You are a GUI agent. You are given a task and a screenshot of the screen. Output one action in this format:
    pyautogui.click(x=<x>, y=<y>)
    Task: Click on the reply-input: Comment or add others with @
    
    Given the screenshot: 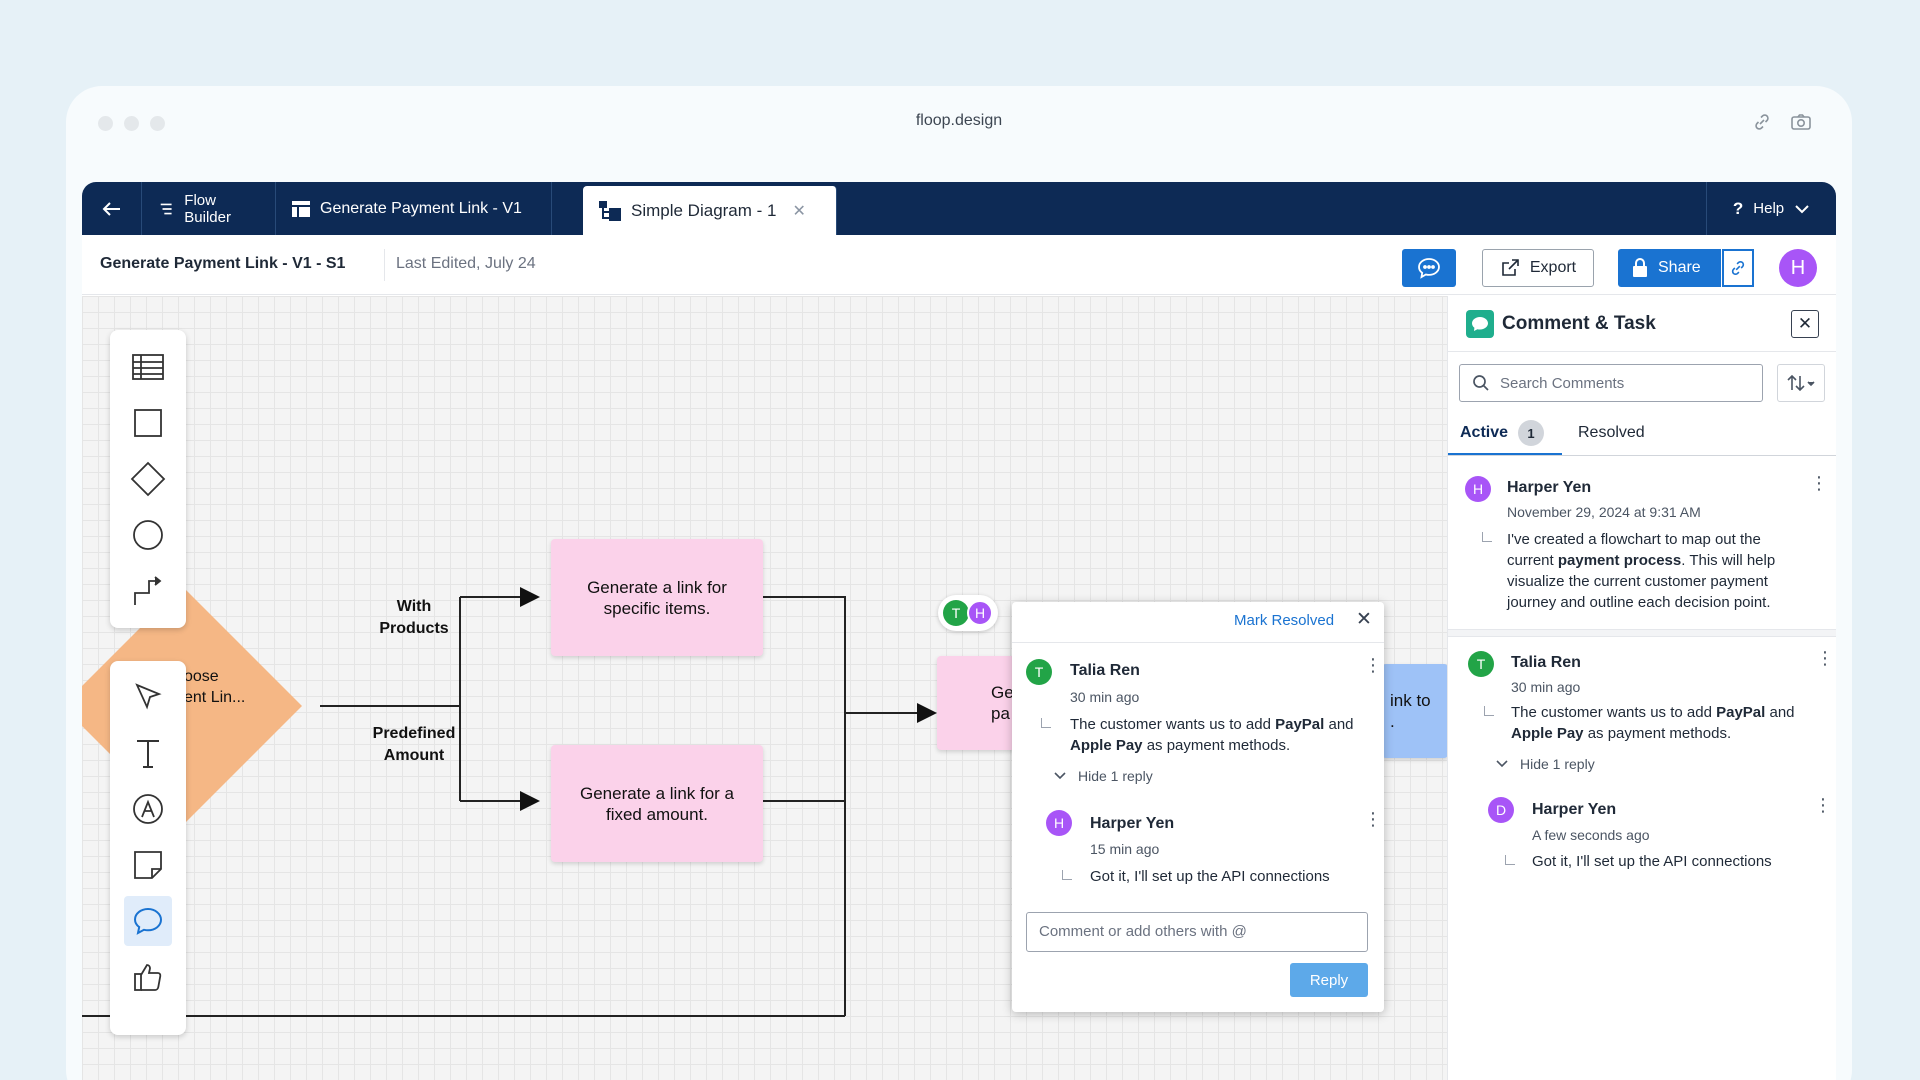 What is the action you would take?
    pyautogui.click(x=1197, y=932)
    